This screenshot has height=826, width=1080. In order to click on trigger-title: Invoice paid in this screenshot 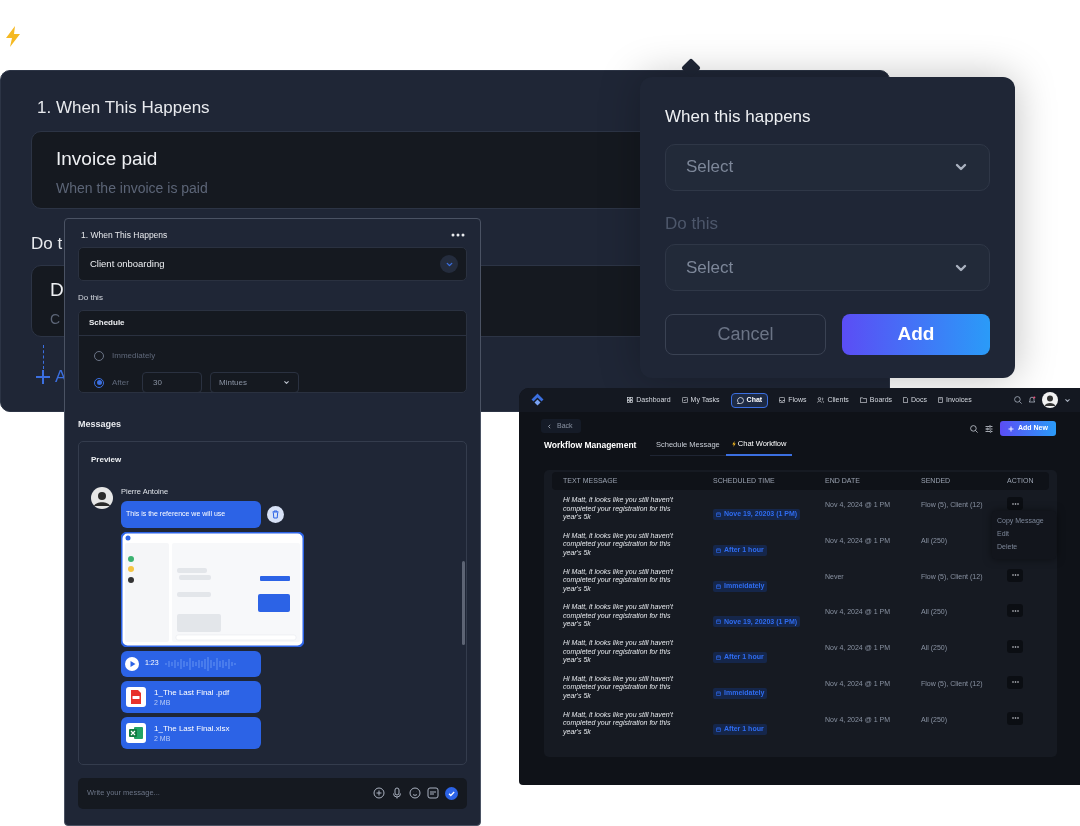, I will do `click(107, 159)`.